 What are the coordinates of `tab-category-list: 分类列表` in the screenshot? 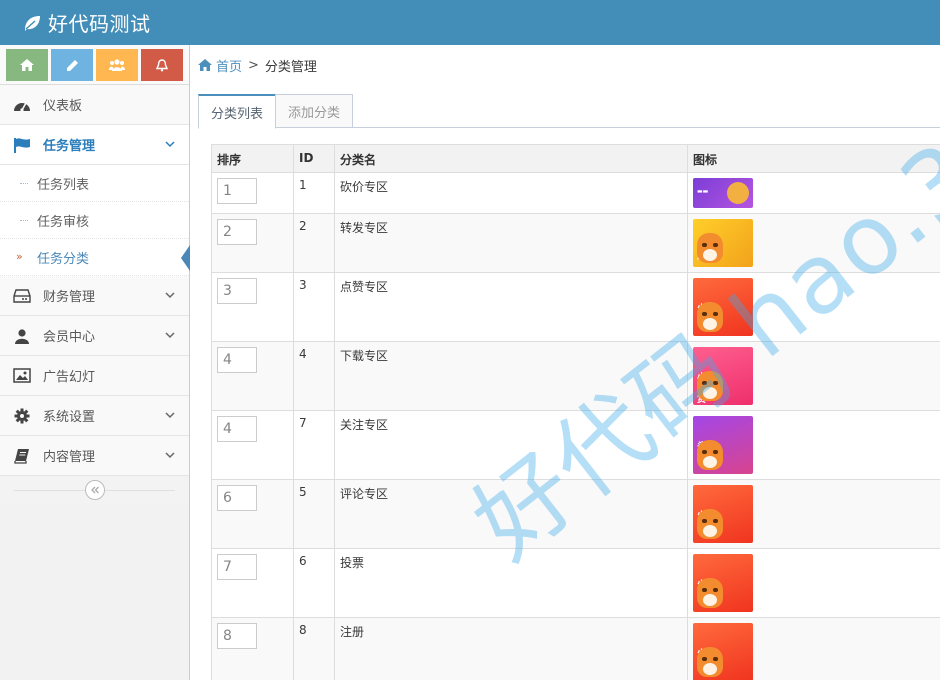 It's located at (237, 111).